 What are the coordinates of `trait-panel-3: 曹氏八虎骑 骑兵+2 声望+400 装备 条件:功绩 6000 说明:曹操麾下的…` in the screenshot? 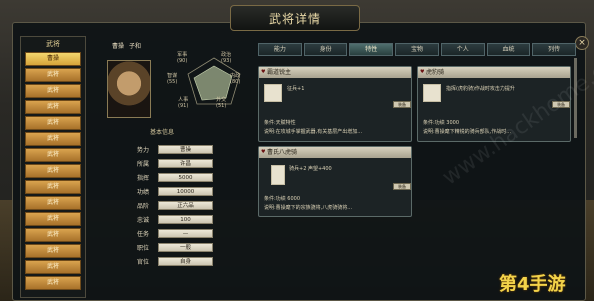 It's located at (335, 181).